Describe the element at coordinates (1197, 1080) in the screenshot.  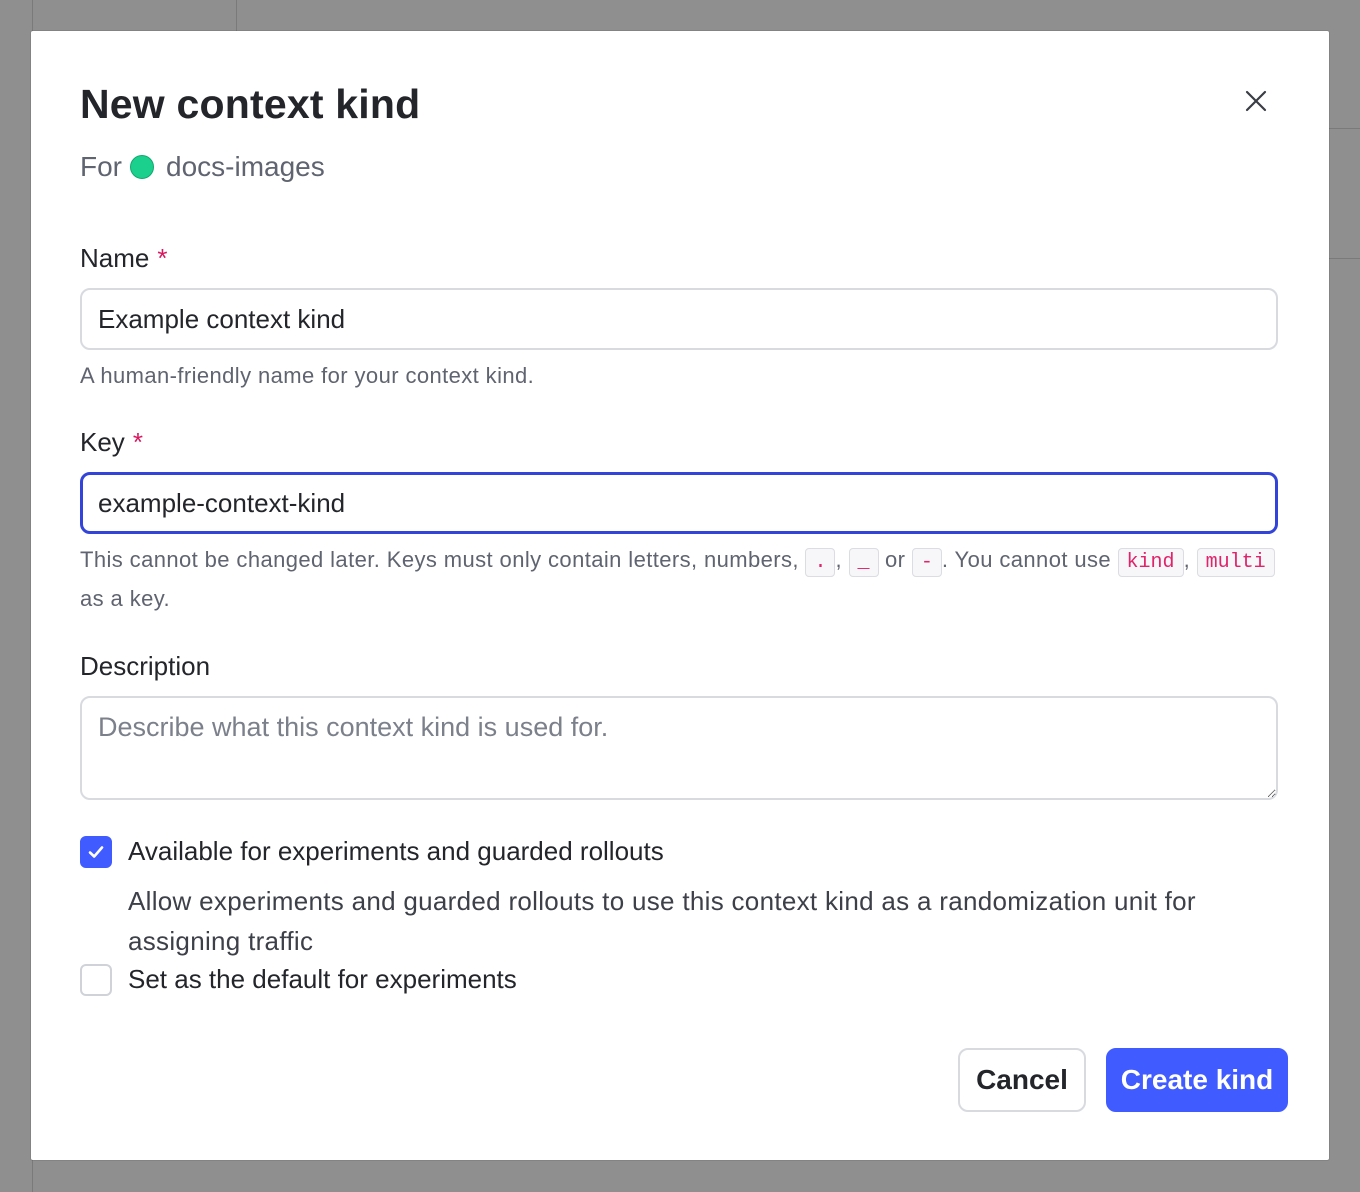
I see `create-kind-button: Create kind` at that location.